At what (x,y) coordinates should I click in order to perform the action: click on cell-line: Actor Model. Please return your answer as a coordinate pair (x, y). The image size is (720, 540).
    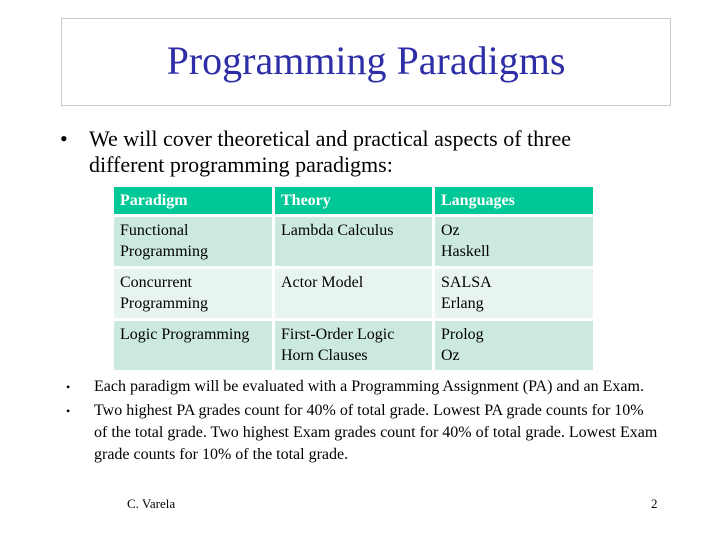
    Looking at the image, I should click on (322, 282).